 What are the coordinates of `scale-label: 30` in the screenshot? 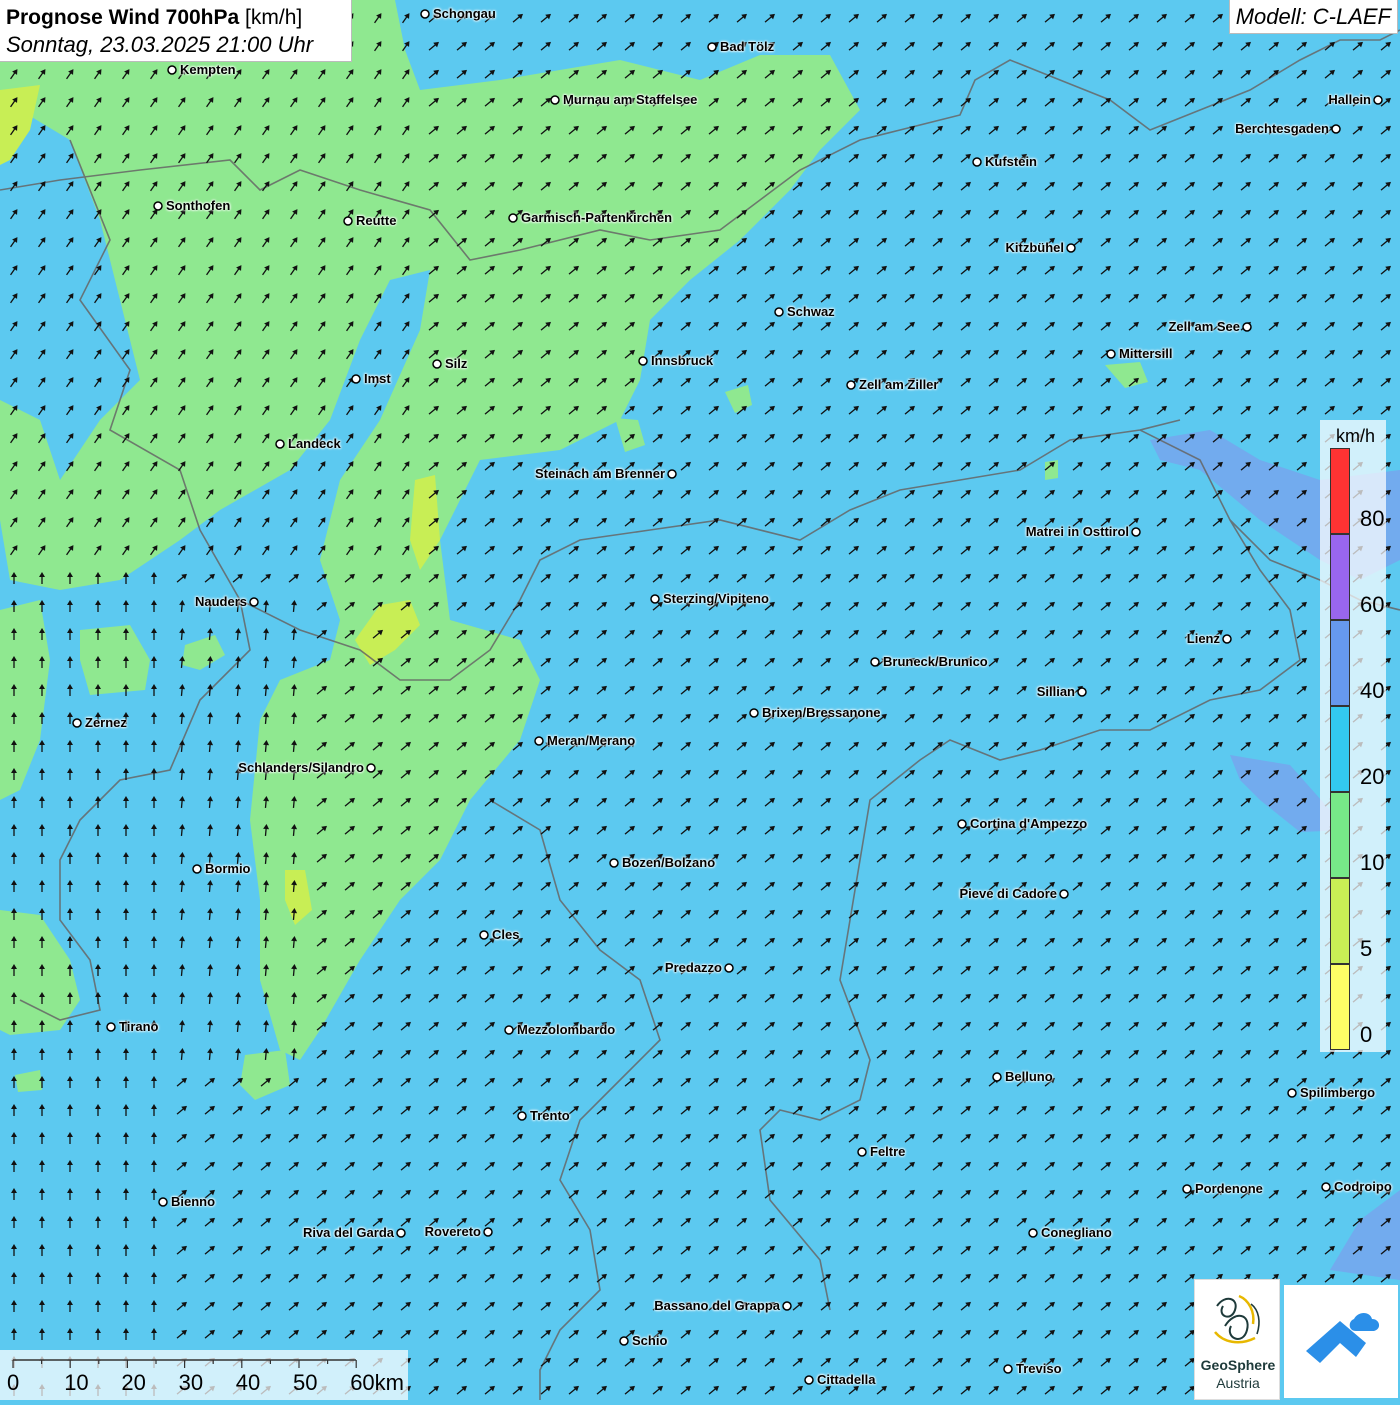 It's located at (191, 1383).